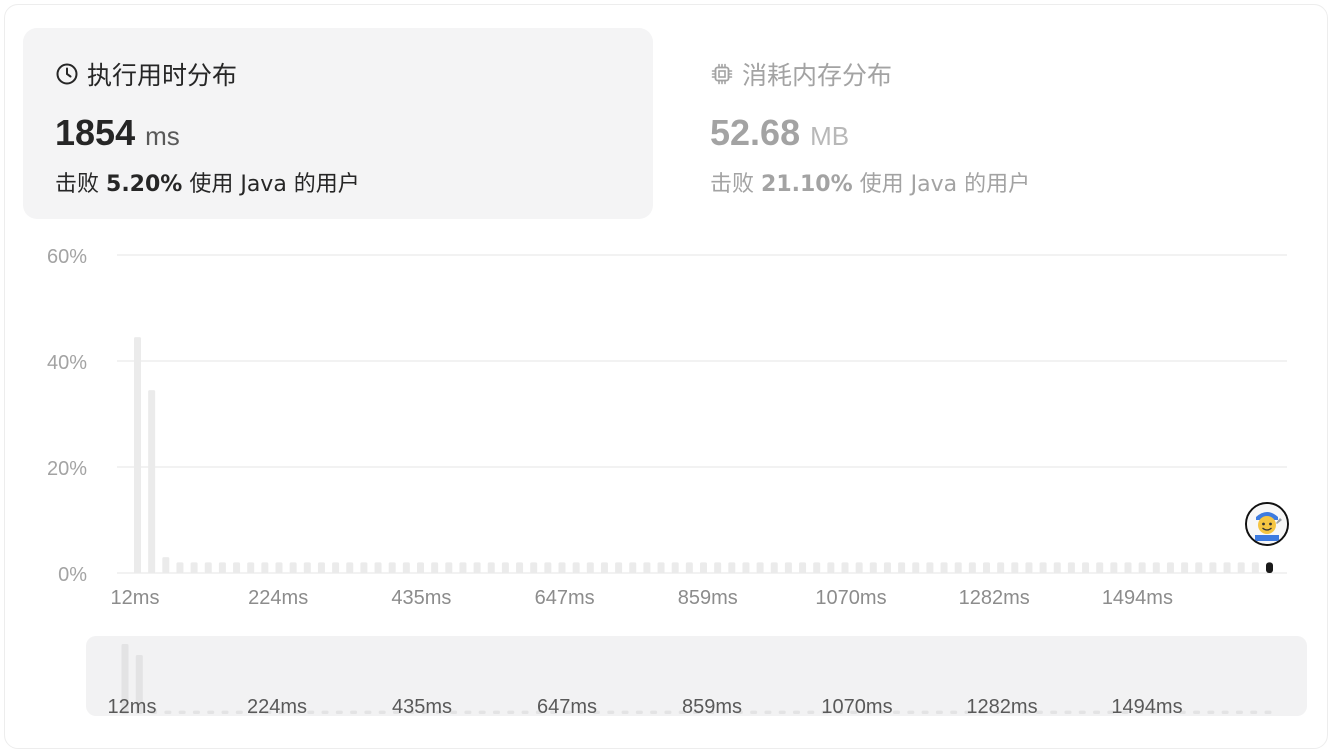  I want to click on x-tick-label: 435ms, so click(421, 598).